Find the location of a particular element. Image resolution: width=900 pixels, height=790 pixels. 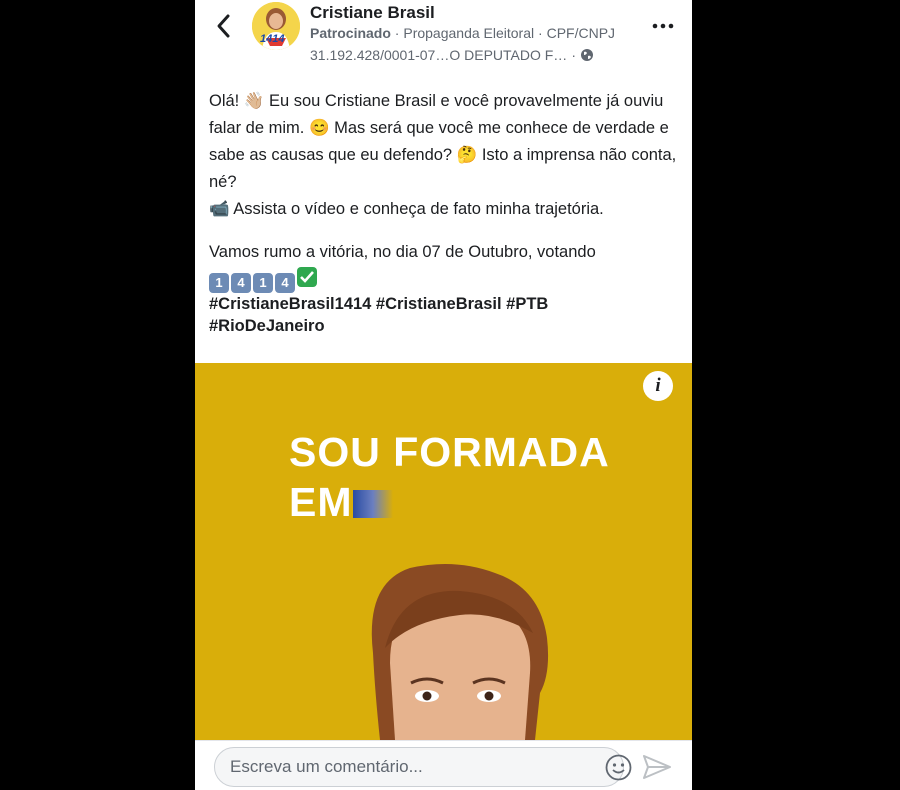

woman-portrait-image is located at coordinates (460, 652).